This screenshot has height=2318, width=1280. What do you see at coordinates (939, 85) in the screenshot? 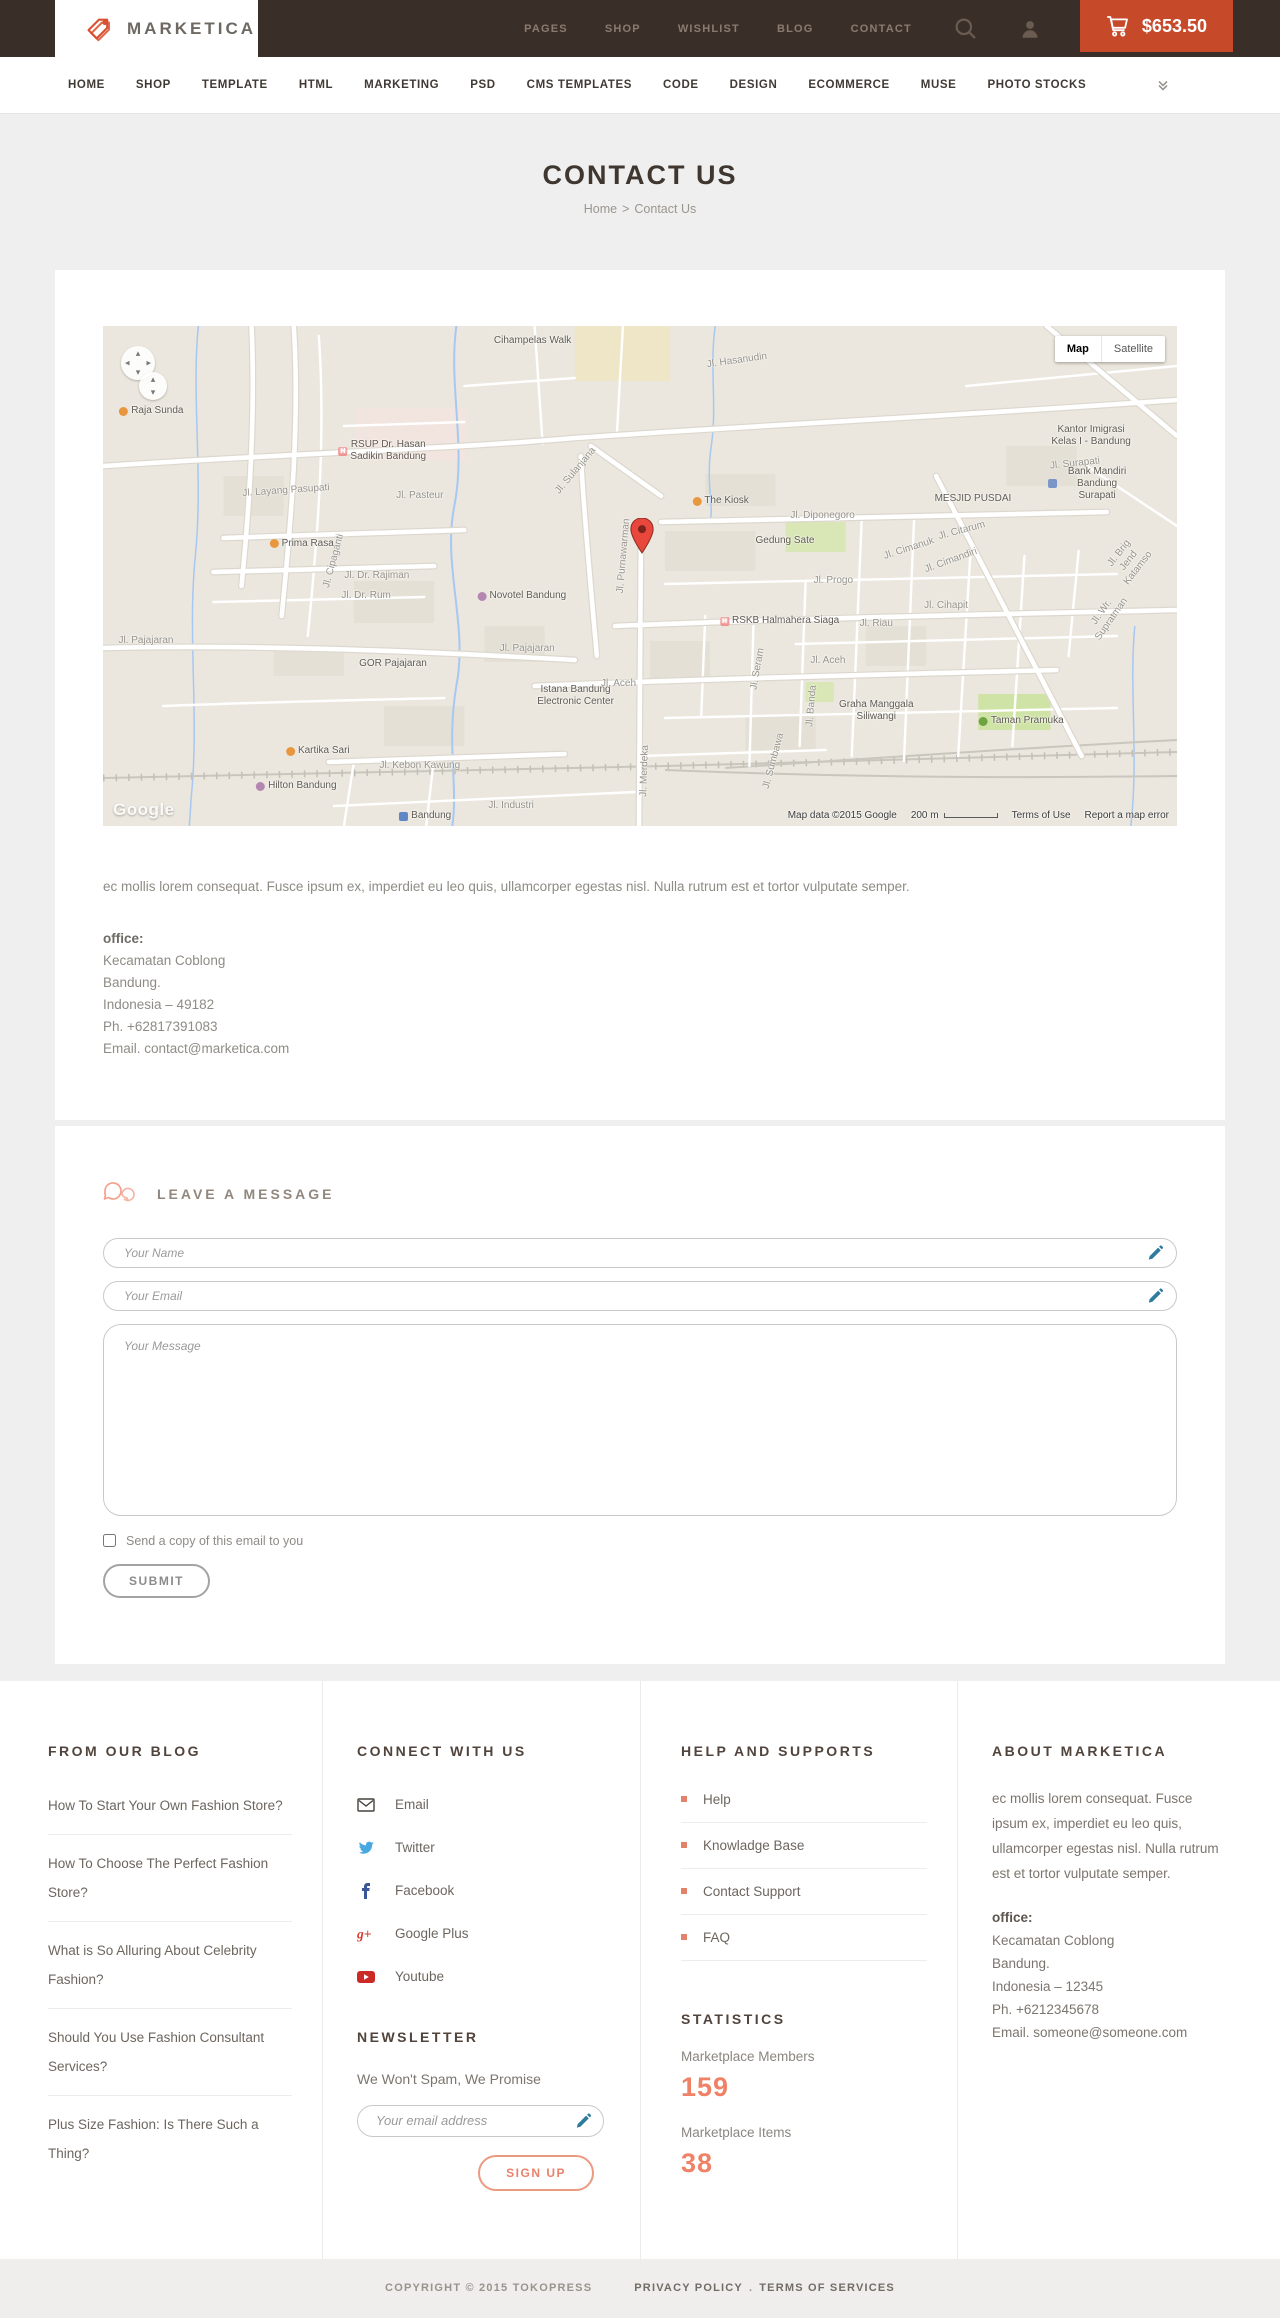
I see `subnav-item: MUSE` at bounding box center [939, 85].